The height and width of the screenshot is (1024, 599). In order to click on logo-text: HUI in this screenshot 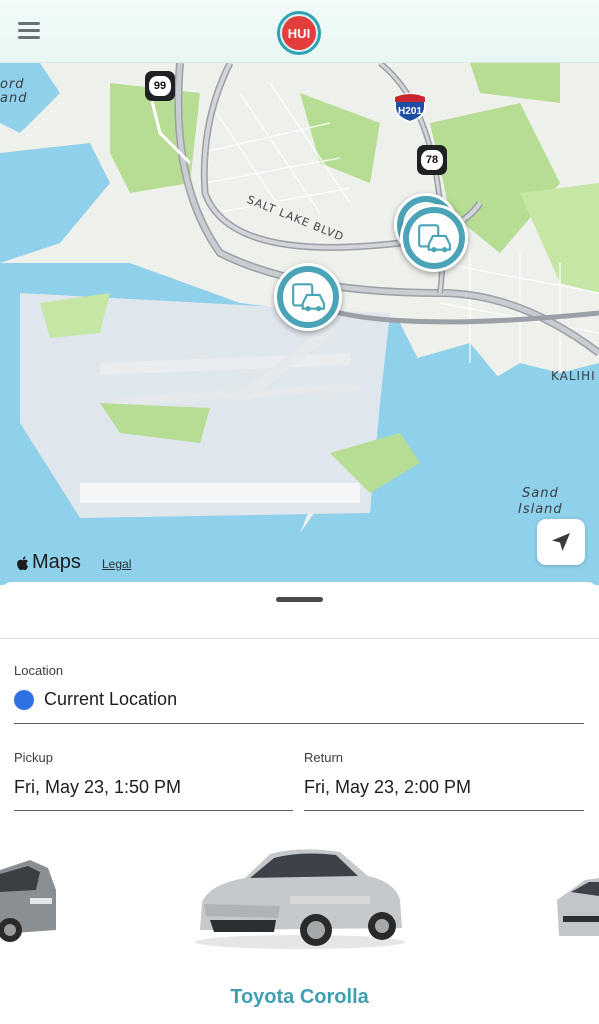, I will do `click(299, 33)`.